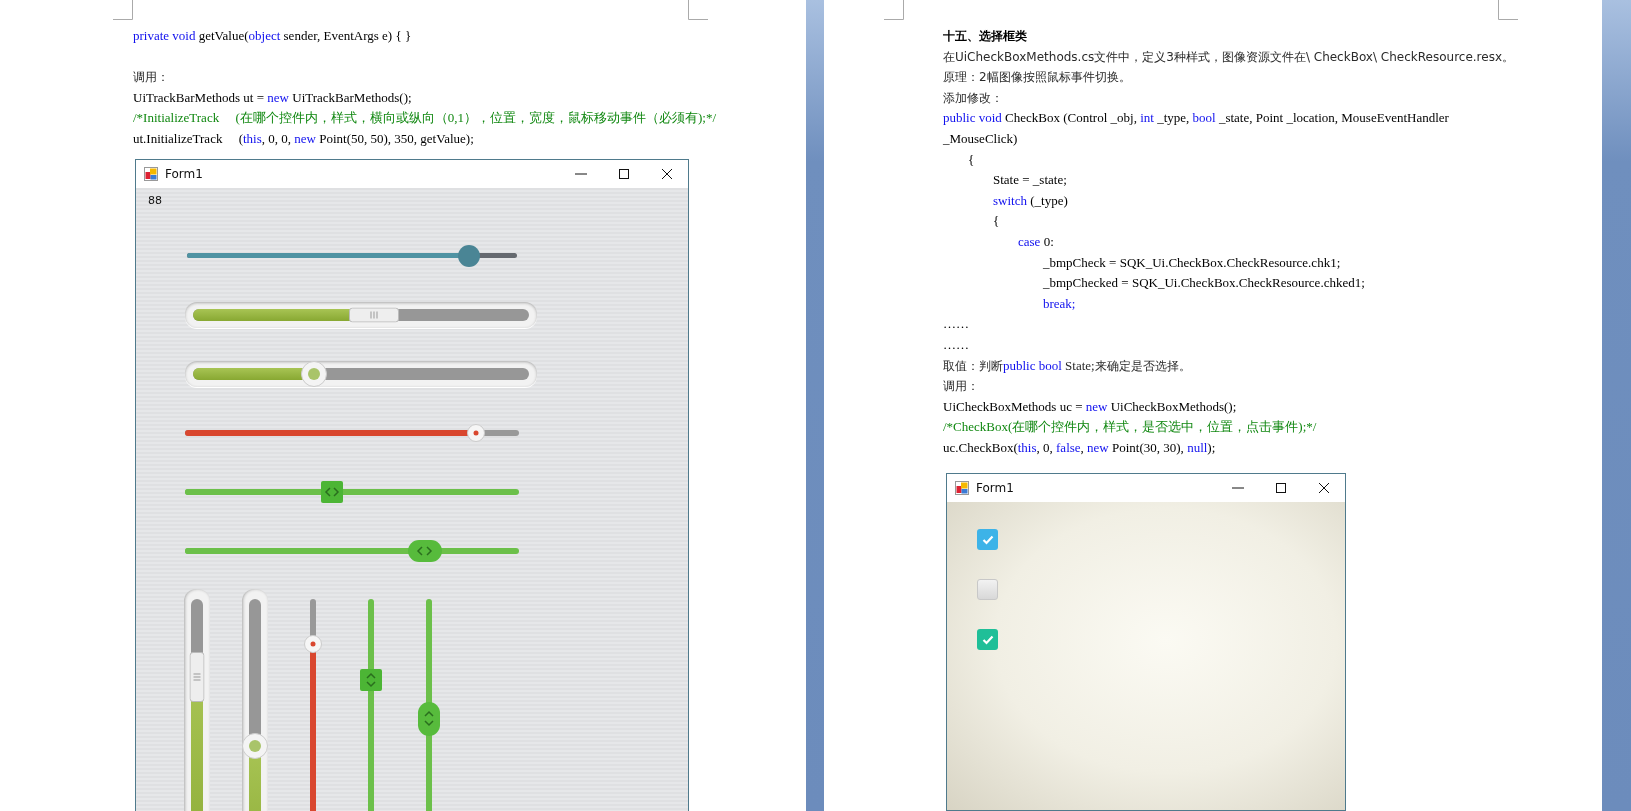 The image size is (1631, 811). Describe the element at coordinates (1228, 57) in the screenshot. I see `text-line: 在UiCheckBoxMethods.cs文件中，定义3种样式，图像资源文件在\ CheckBox\ CheckResource.resx。` at that location.